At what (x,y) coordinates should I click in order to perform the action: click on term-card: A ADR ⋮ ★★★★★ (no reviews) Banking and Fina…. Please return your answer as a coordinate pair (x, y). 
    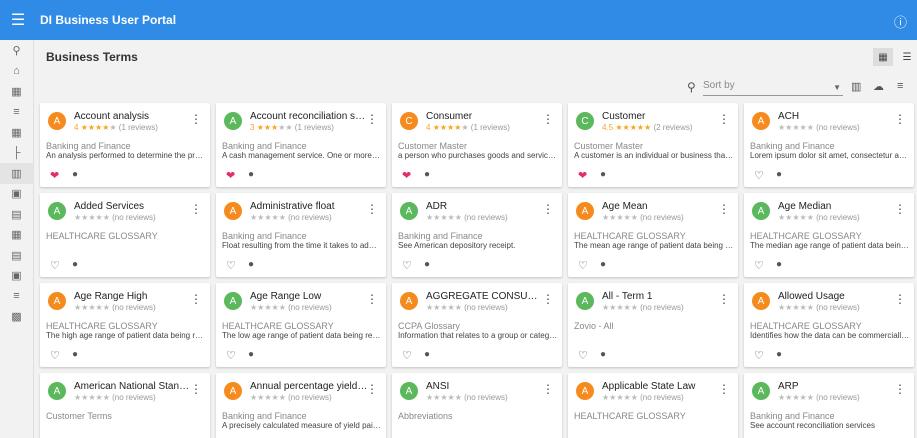
    Looking at the image, I should click on (477, 235).